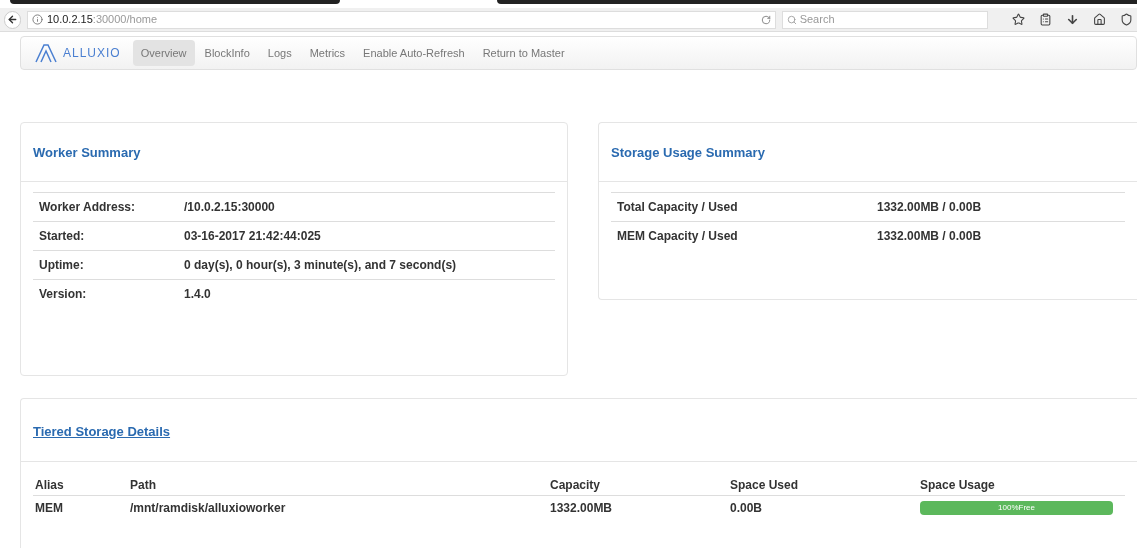  Describe the element at coordinates (1099, 19) in the screenshot. I see `home-icon` at that location.